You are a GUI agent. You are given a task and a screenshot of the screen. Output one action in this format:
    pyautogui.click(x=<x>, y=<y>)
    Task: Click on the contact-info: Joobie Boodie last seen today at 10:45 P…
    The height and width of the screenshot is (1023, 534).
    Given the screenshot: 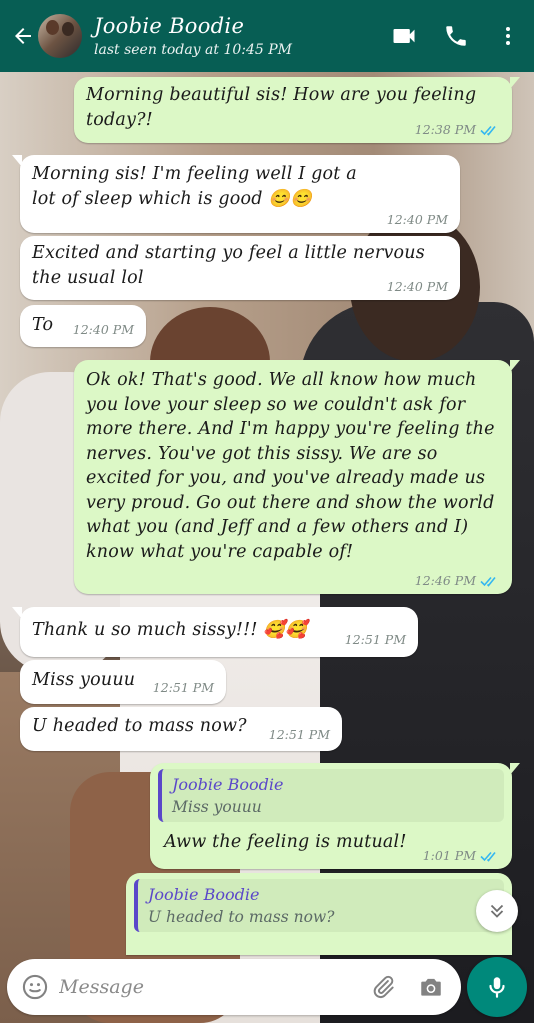 What is the action you would take?
    pyautogui.click(x=236, y=36)
    